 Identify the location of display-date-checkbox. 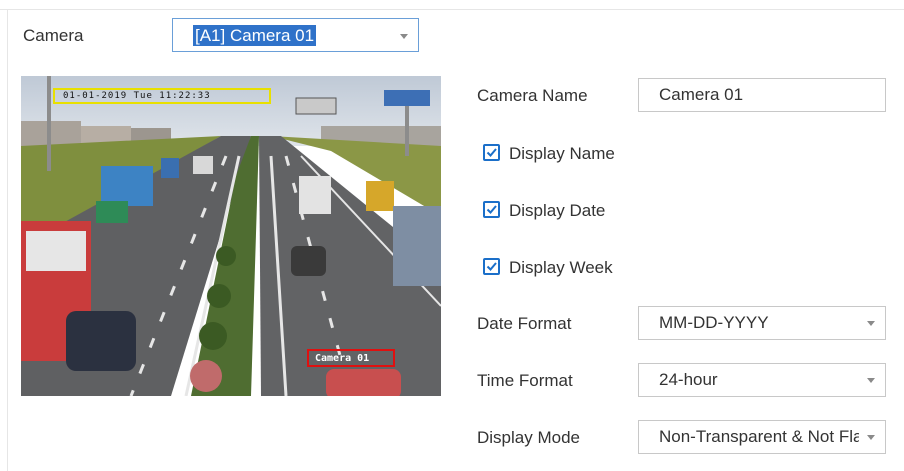
(491, 209).